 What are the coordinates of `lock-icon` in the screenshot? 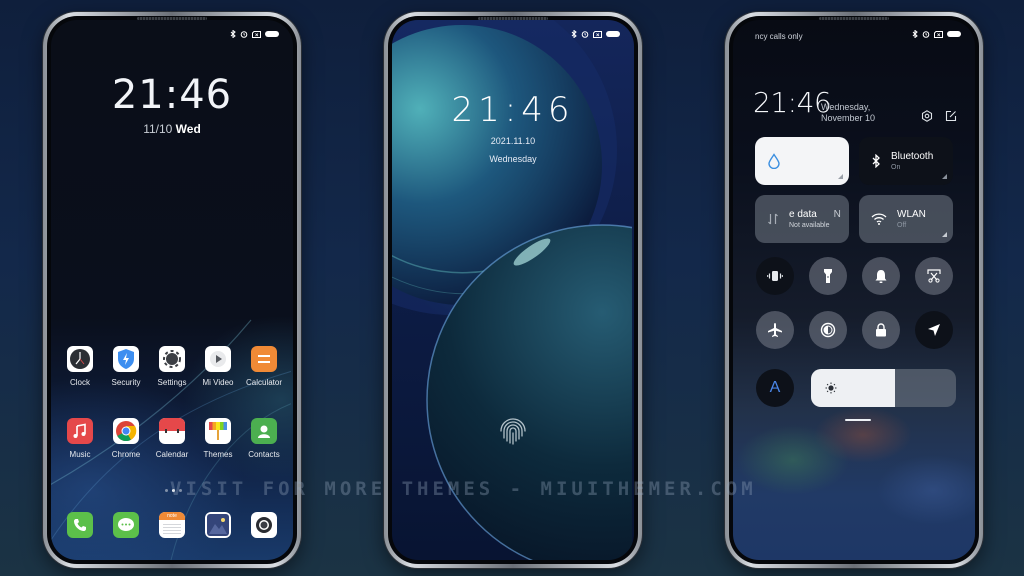 It's located at (881, 330).